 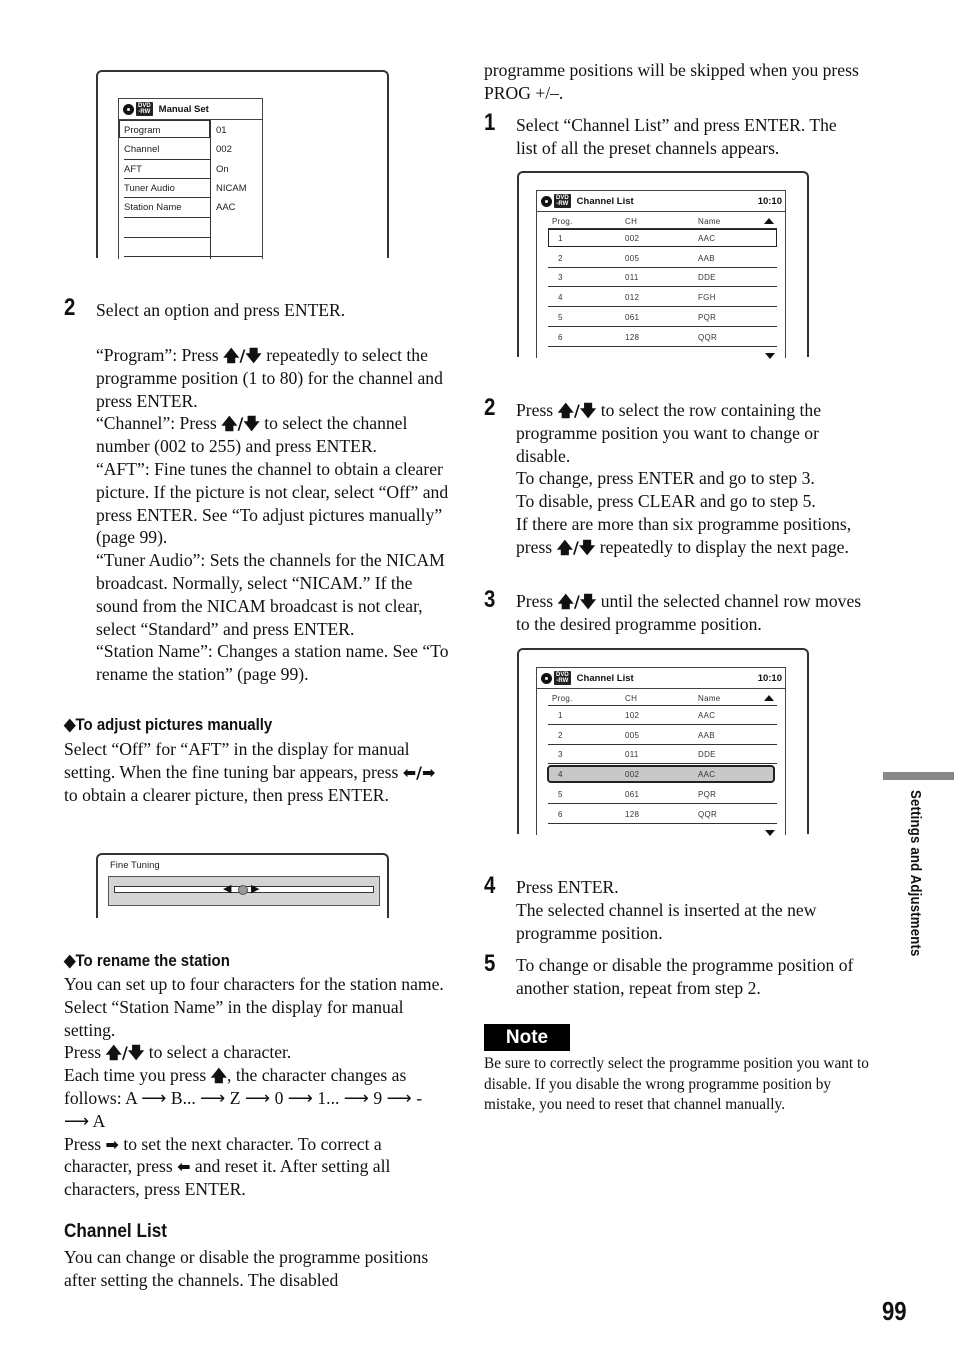 What do you see at coordinates (153, 207) in the screenshot?
I see `manual-set-row-label: Station Name` at bounding box center [153, 207].